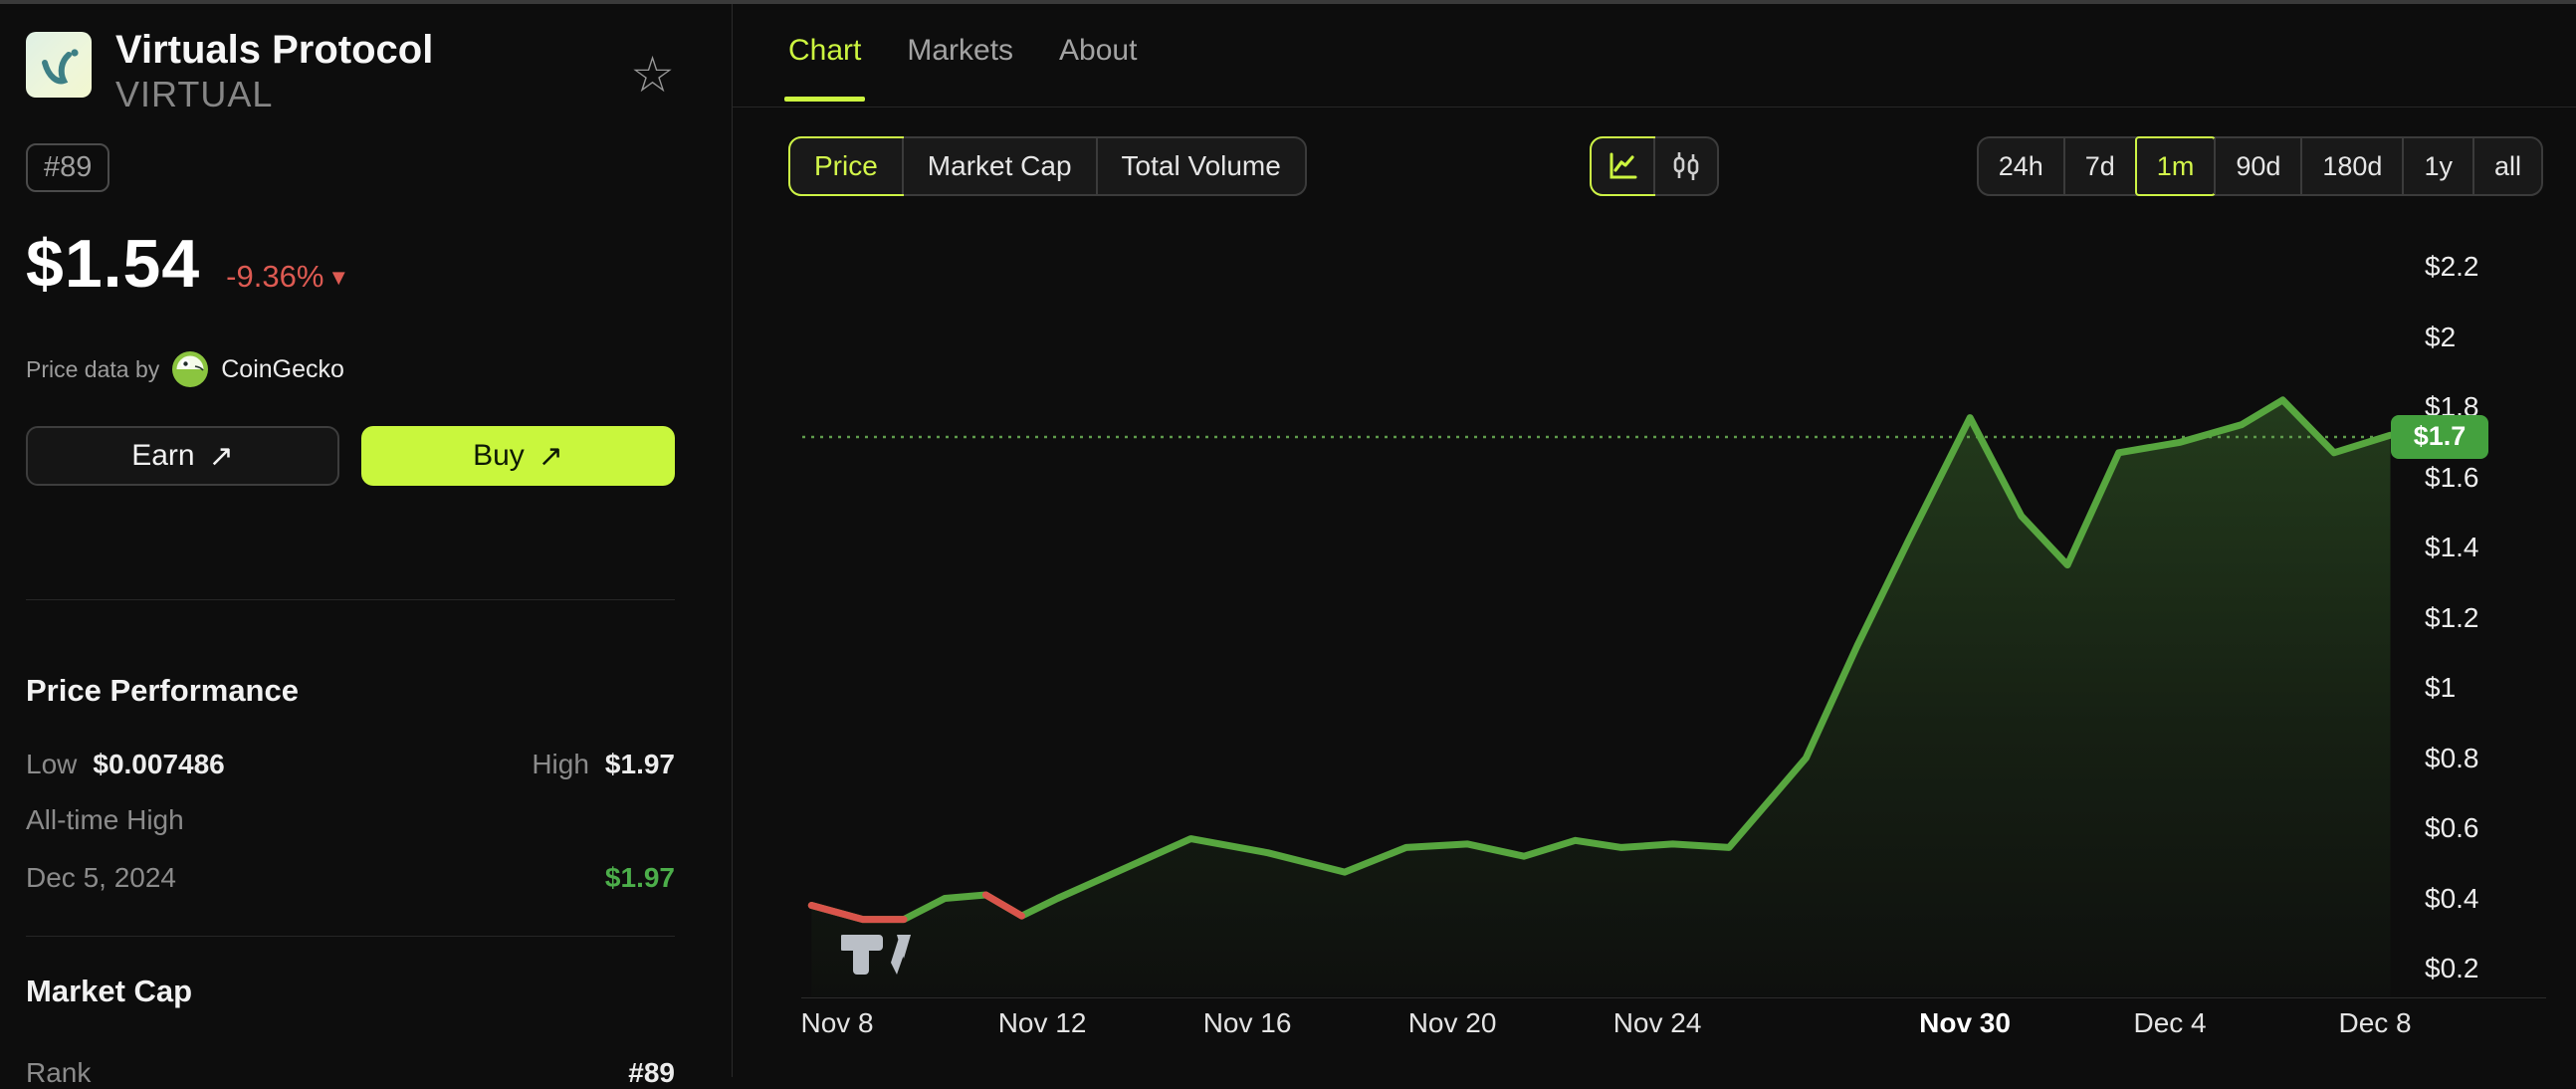 This screenshot has height=1089, width=2576. What do you see at coordinates (1042, 1022) in the screenshot?
I see `x-axis-label: Nov 12` at bounding box center [1042, 1022].